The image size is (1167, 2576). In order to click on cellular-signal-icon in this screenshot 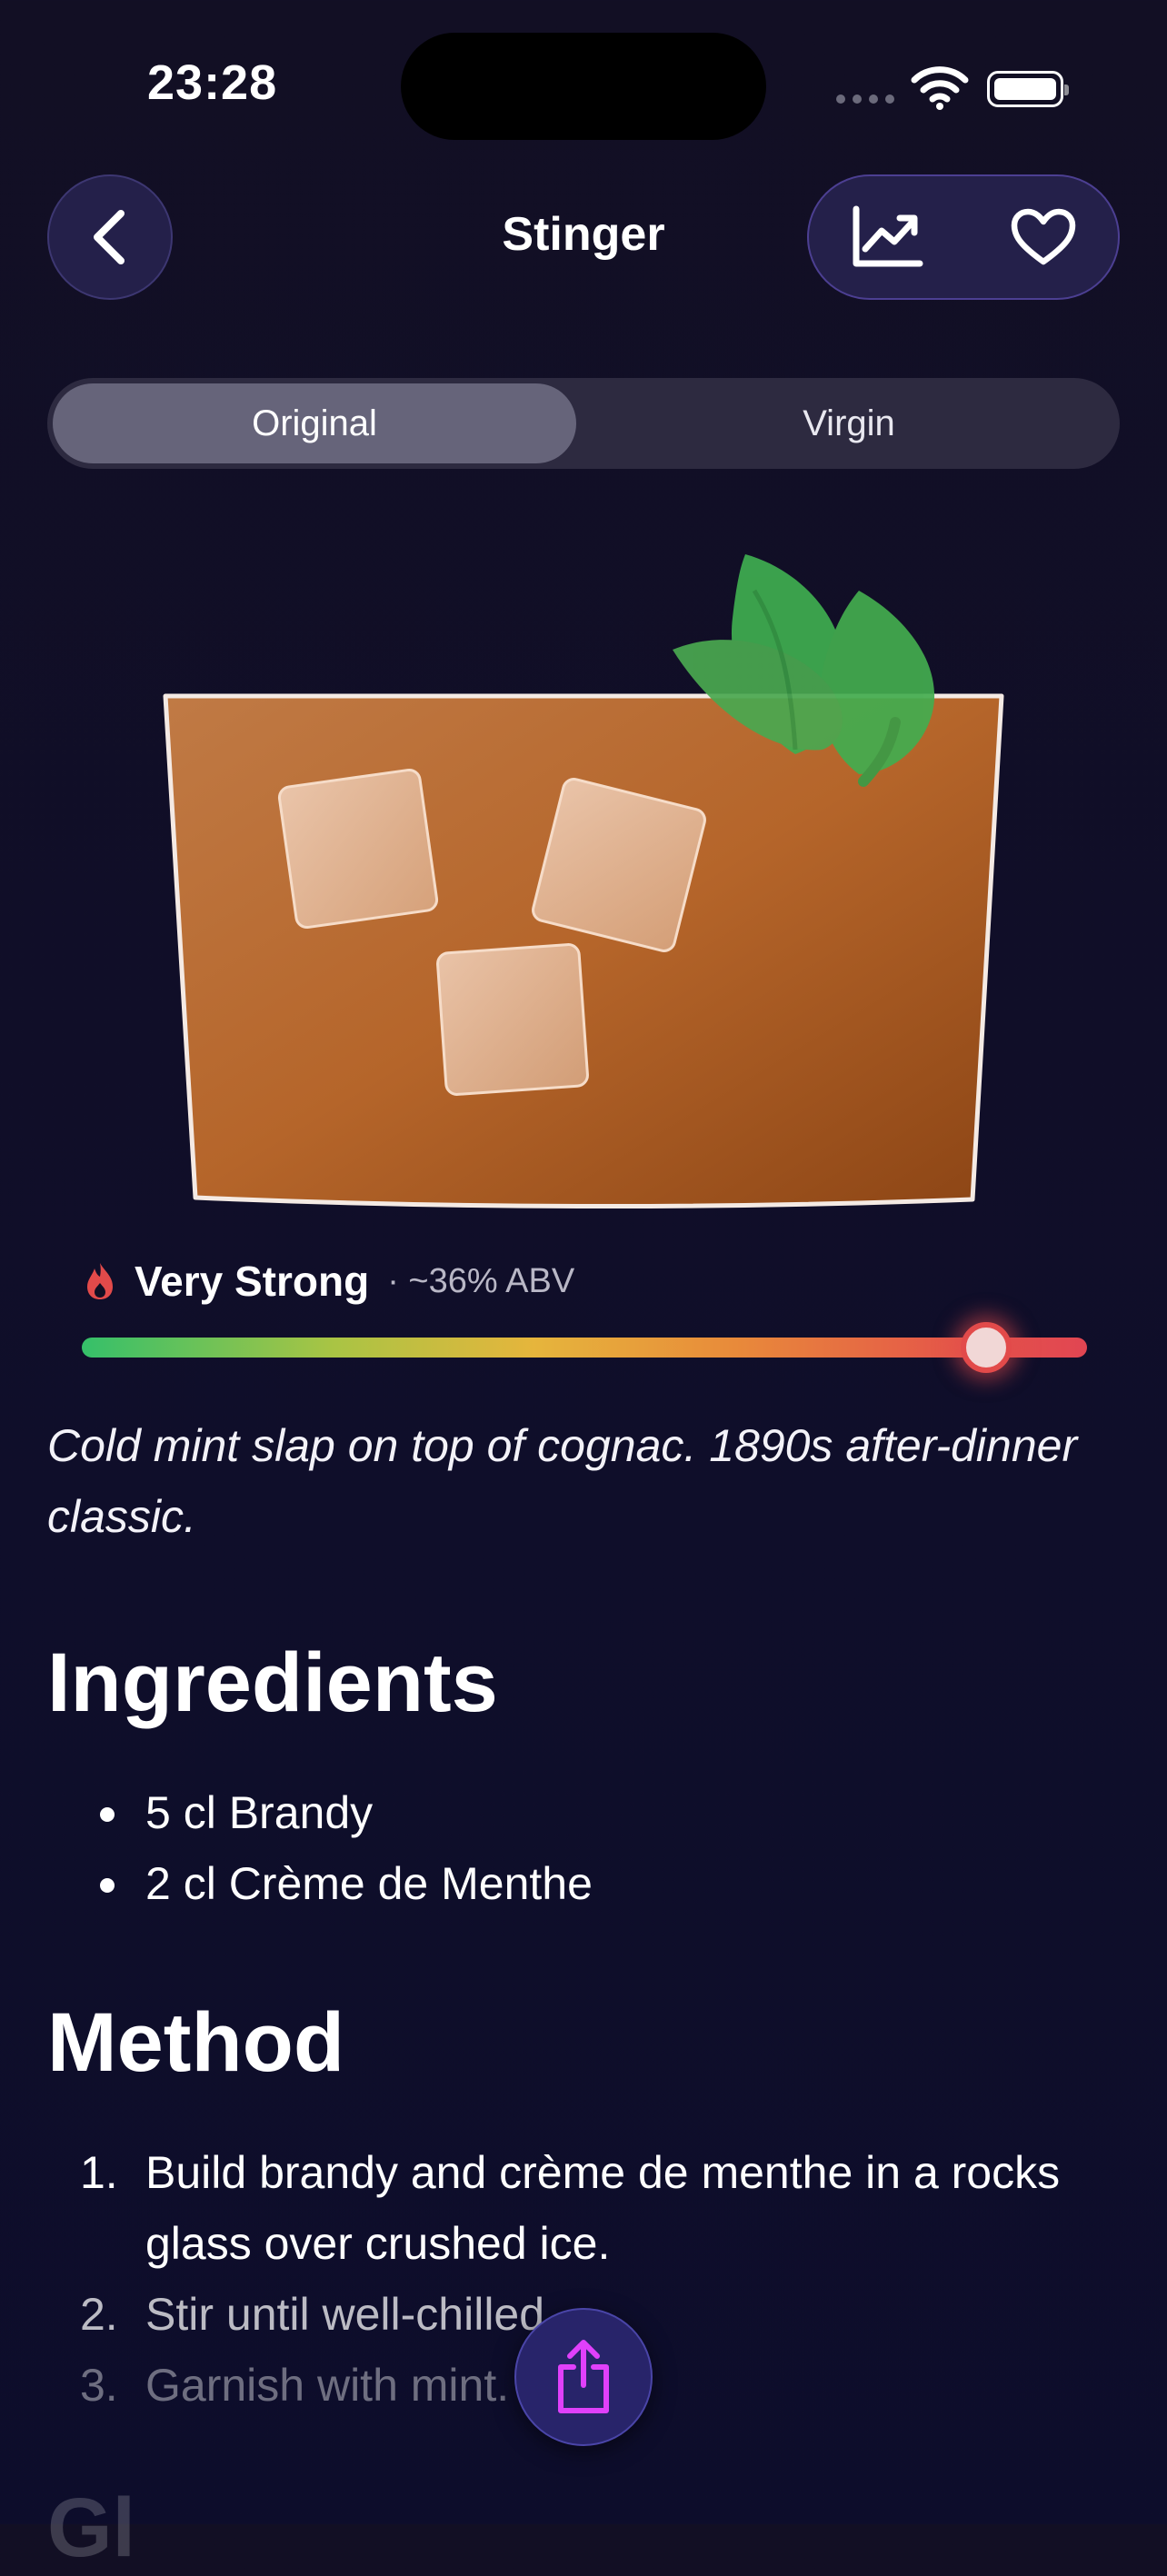, I will do `click(866, 99)`.